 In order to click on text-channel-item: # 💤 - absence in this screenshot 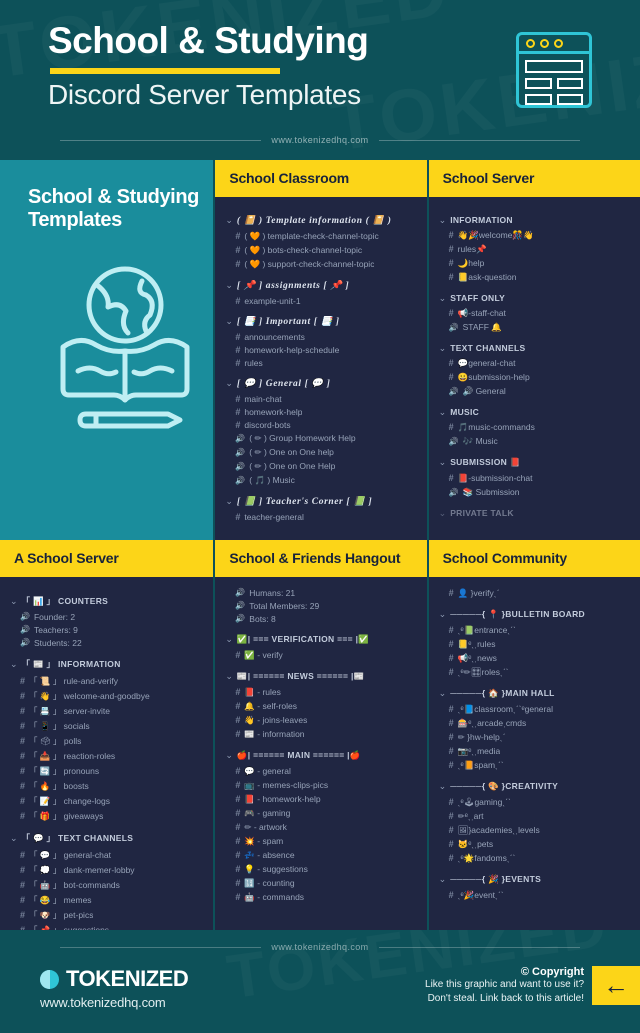, I will do `click(320, 855)`.